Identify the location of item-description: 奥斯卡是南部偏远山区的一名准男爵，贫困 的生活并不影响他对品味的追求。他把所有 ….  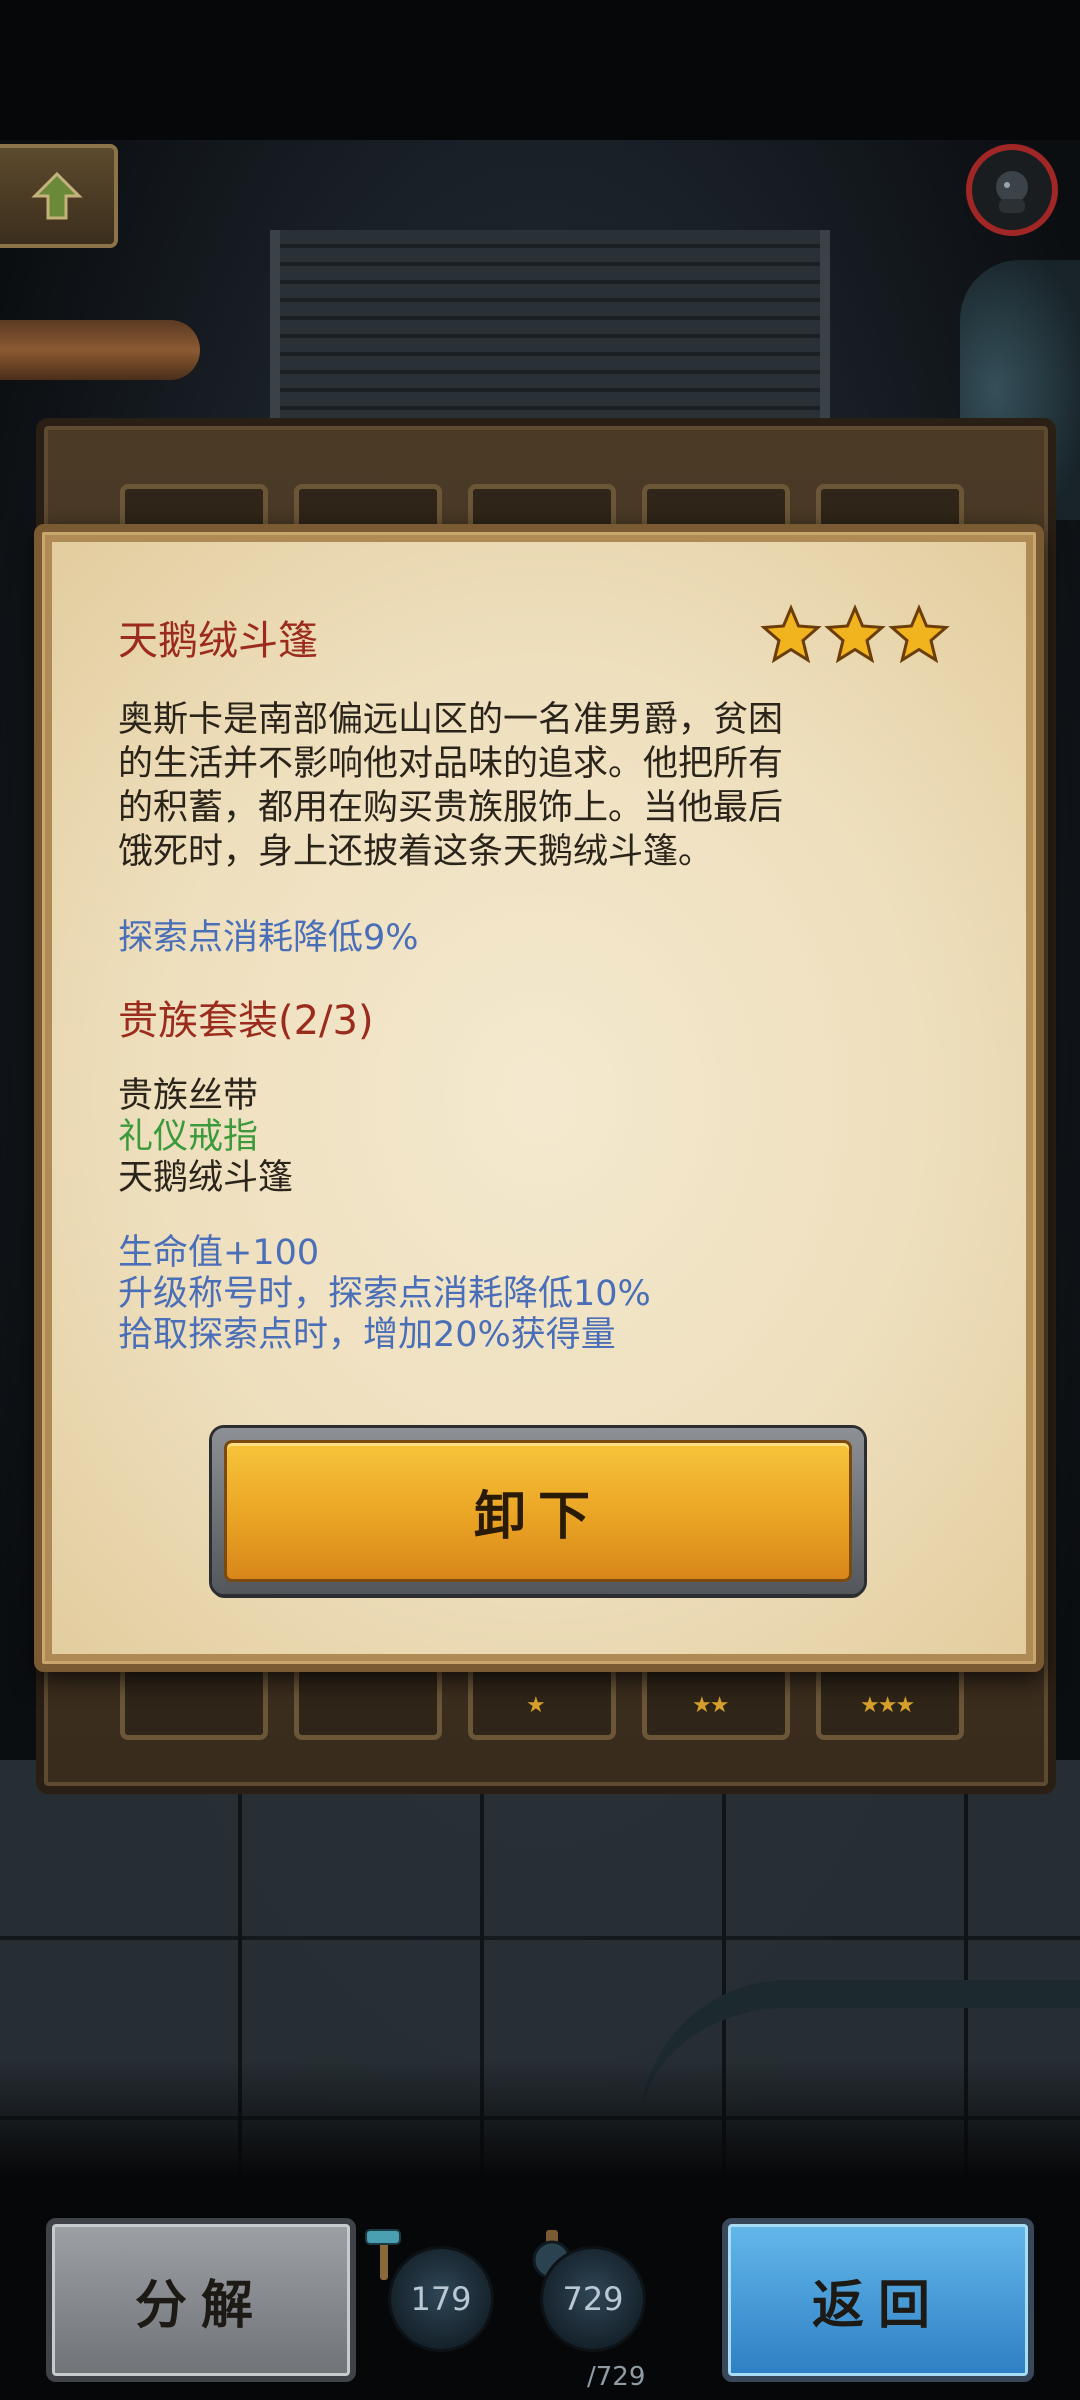
(518, 786).